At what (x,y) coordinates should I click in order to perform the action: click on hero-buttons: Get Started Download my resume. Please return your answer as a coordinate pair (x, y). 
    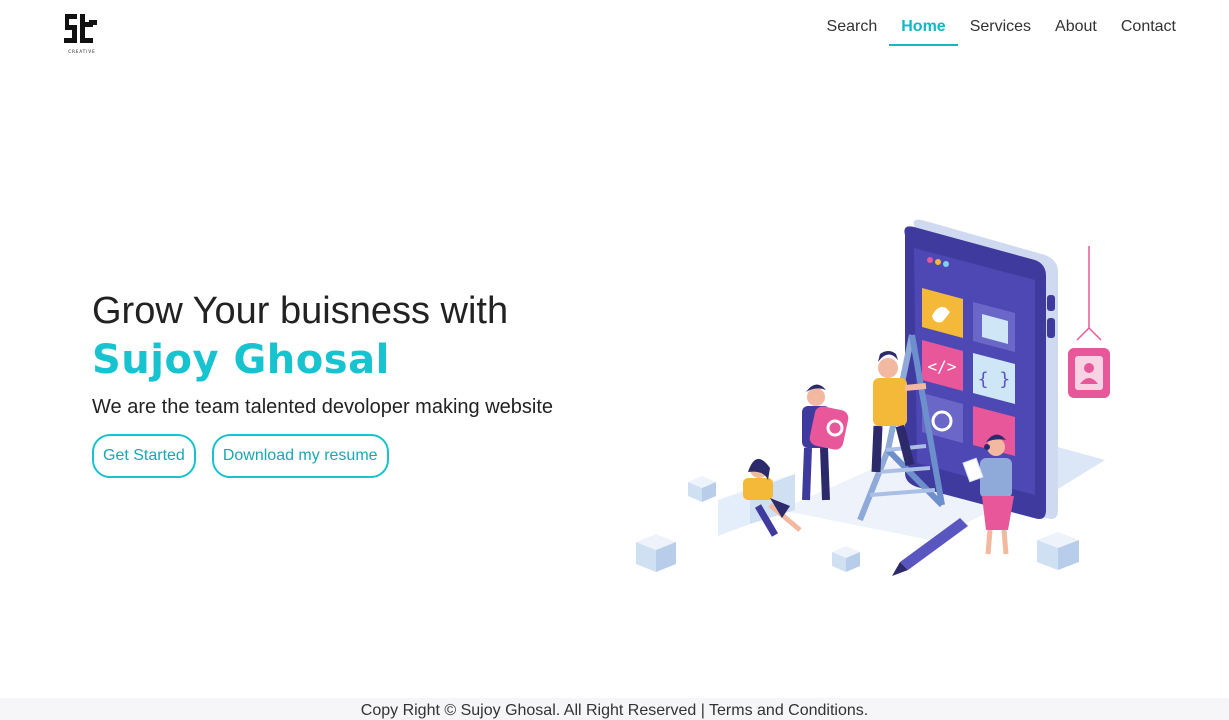
    Looking at the image, I should click on (352, 456).